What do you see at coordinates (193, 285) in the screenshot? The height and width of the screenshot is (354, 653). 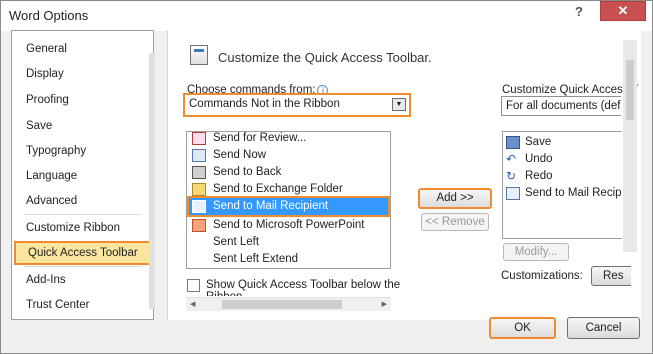 I see `show-below-ribbon-checkbox` at bounding box center [193, 285].